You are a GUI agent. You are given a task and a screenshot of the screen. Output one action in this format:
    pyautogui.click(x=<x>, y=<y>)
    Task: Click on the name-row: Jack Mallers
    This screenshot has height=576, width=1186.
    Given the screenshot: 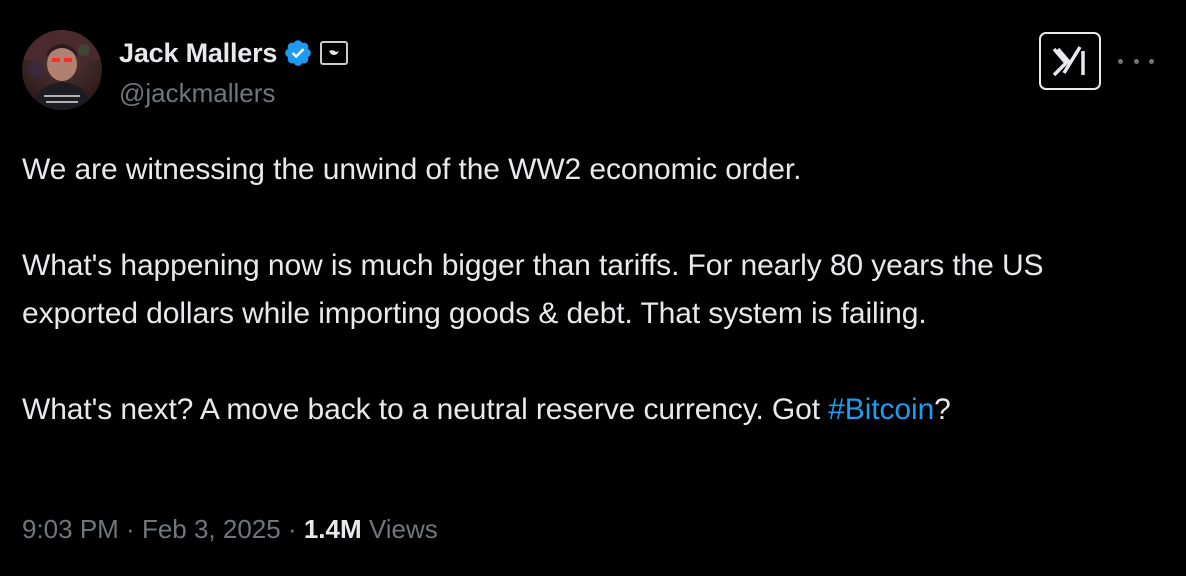 What is the action you would take?
    pyautogui.click(x=234, y=53)
    